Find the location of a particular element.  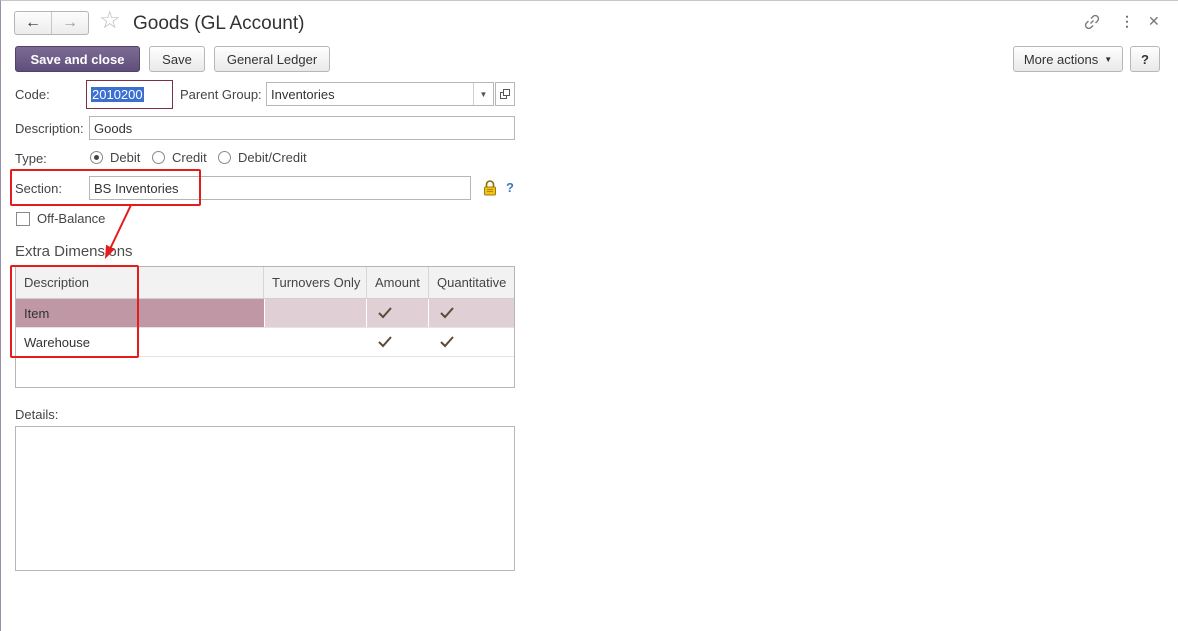

column-header-amount: Amount is located at coordinates (398, 282).